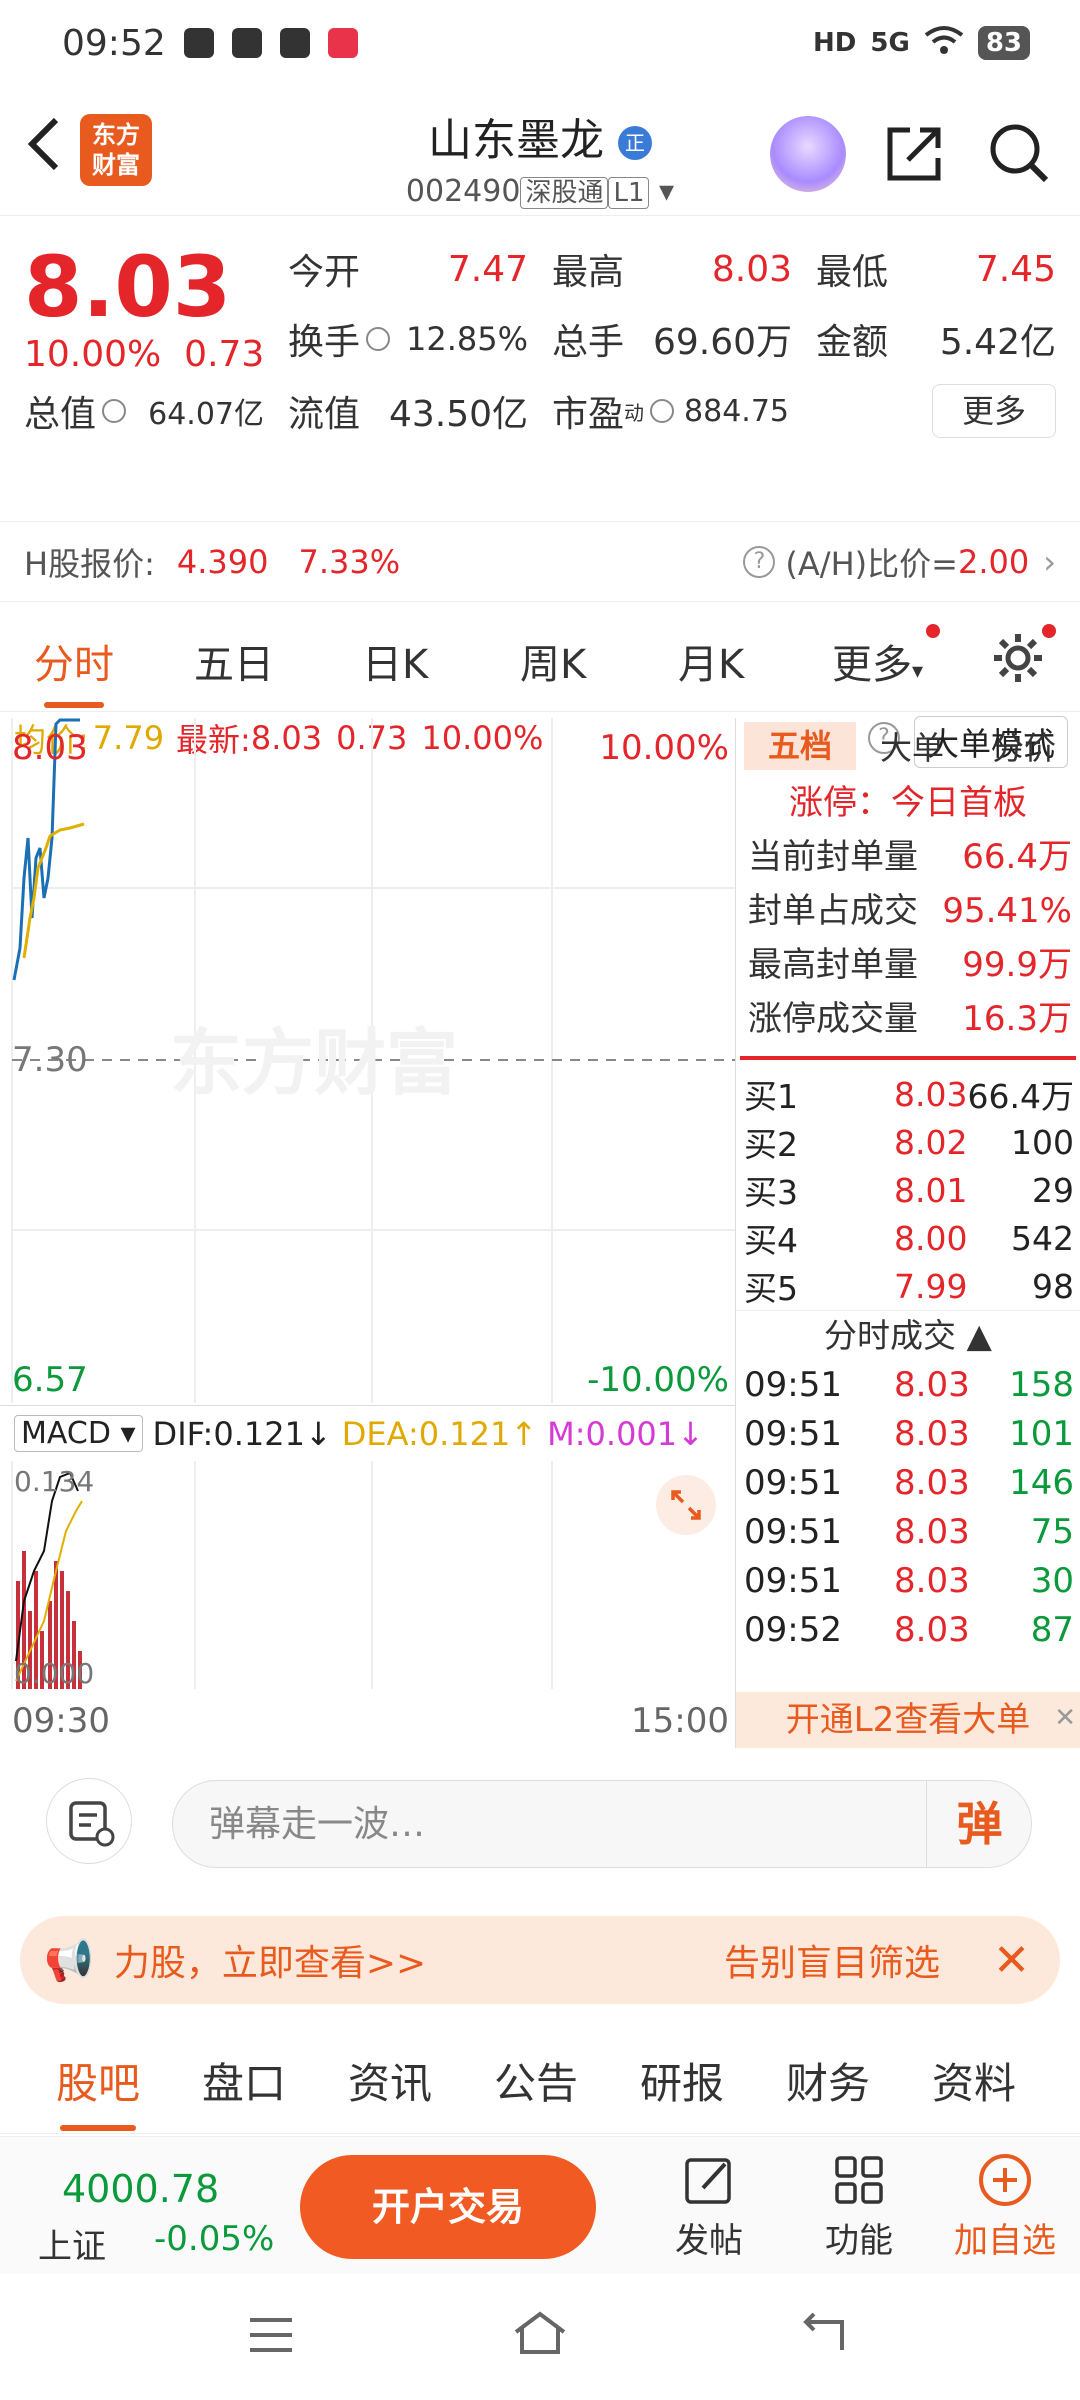 The image size is (1080, 2400). I want to click on danmu-settings-icon, so click(89, 1821).